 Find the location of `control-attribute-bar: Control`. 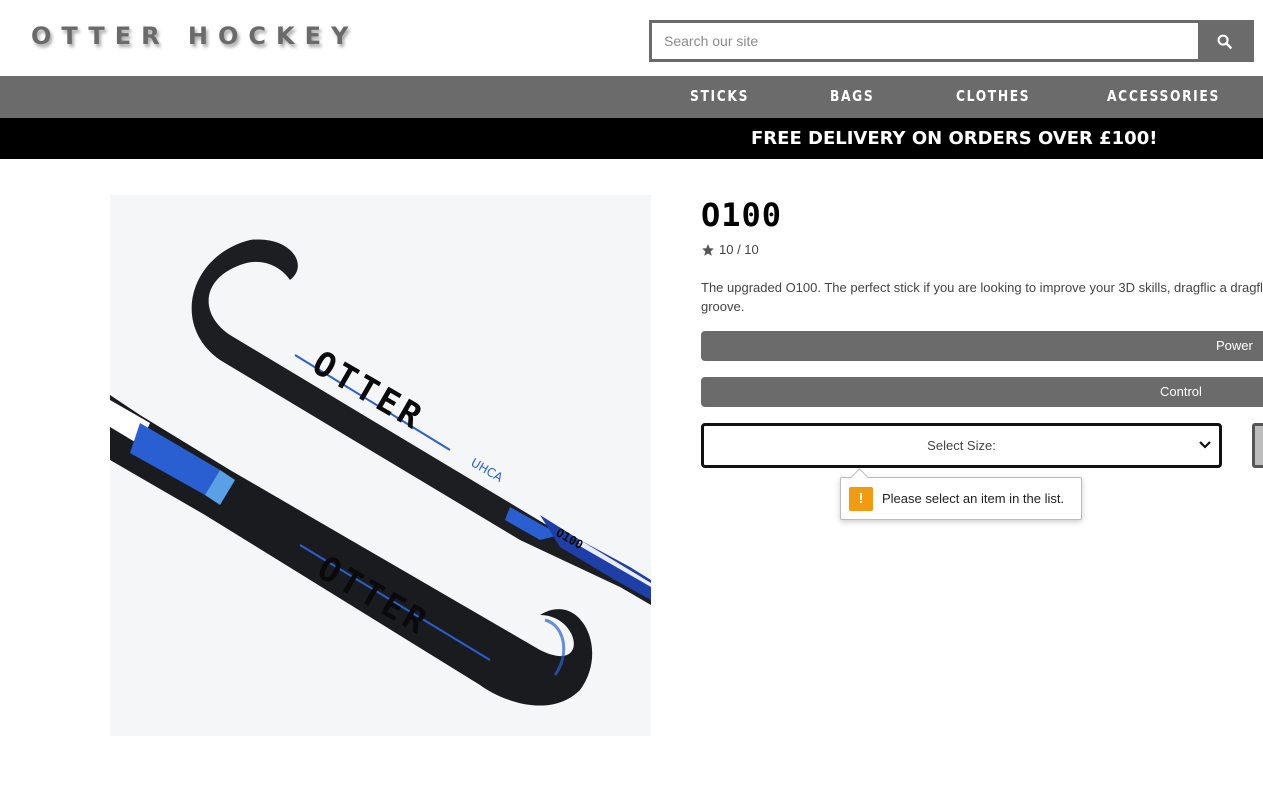

control-attribute-bar: Control is located at coordinates (982, 392).